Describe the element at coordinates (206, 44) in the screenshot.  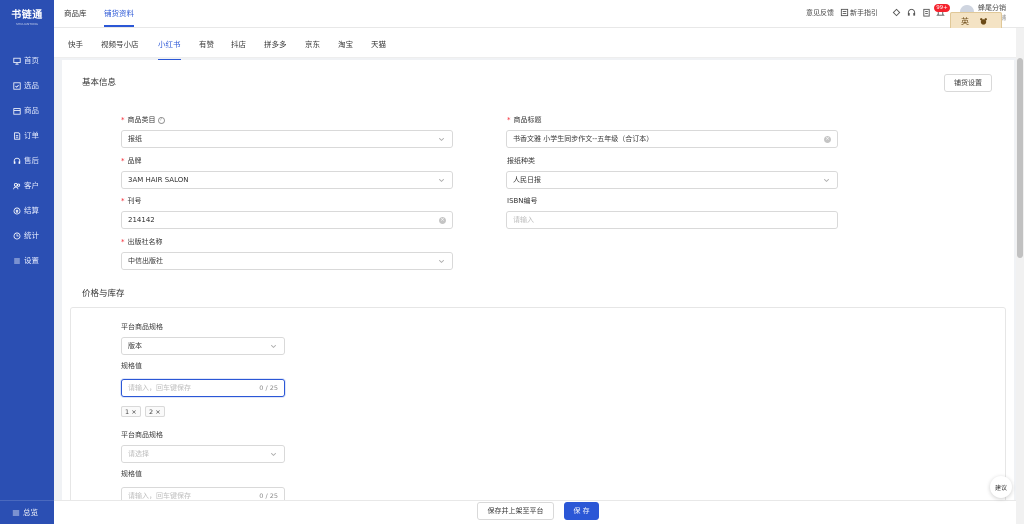
I see `subtab-youzan: 有赞` at that location.